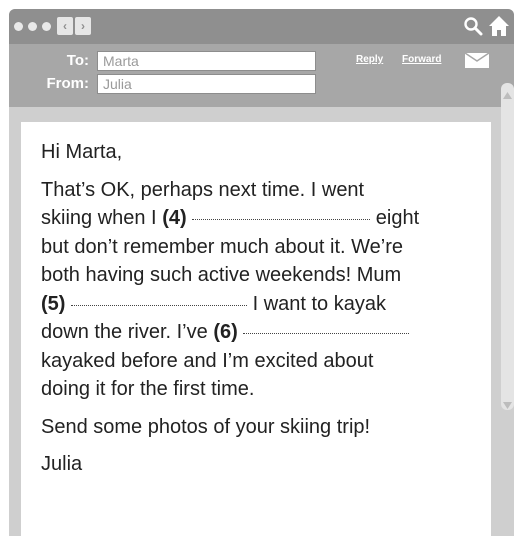 This screenshot has width=519, height=536. What do you see at coordinates (369, 59) in the screenshot?
I see `reply-link: Reply` at bounding box center [369, 59].